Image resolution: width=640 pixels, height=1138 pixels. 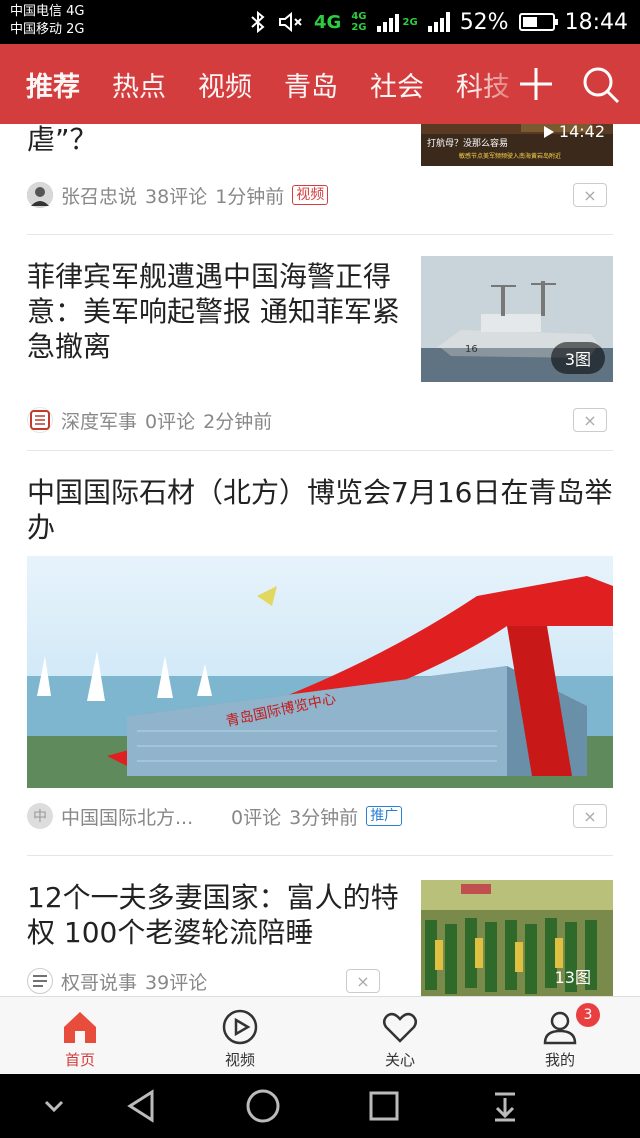 I want to click on channel-tabs: 推荐 热点 视频 青岛 社会 科技, so click(x=286, y=84).